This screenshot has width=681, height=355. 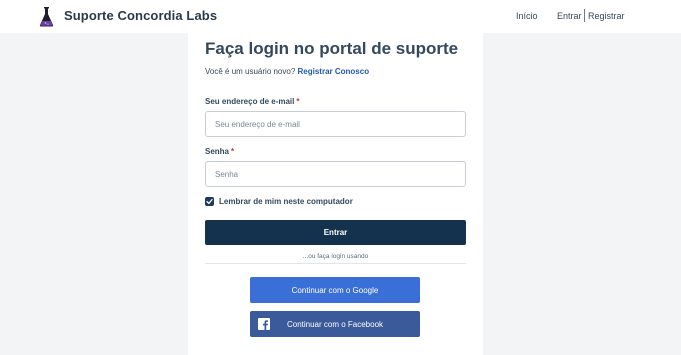 I want to click on signup-prompt-text: Você é um usuário novo?, so click(x=250, y=71).